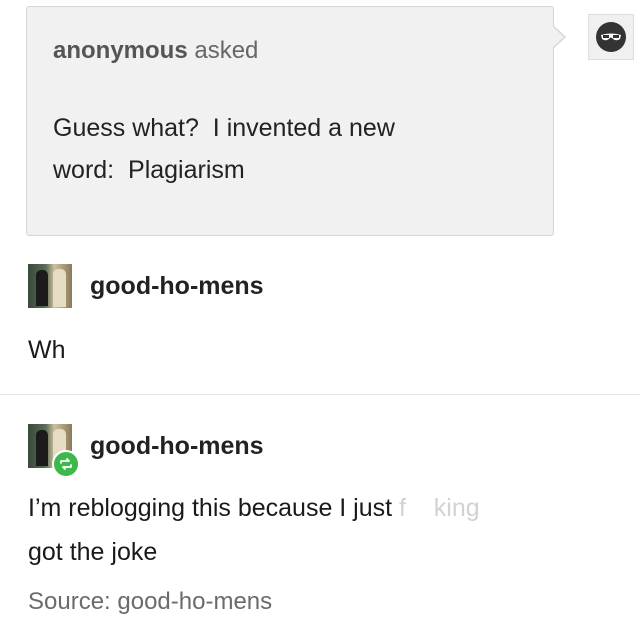  What do you see at coordinates (226, 50) in the screenshot?
I see `asked-label: asked` at bounding box center [226, 50].